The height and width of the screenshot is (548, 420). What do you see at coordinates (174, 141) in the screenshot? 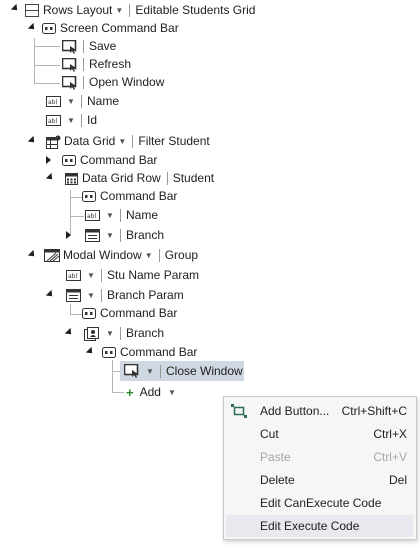
I see `node-caption: Filter Student` at bounding box center [174, 141].